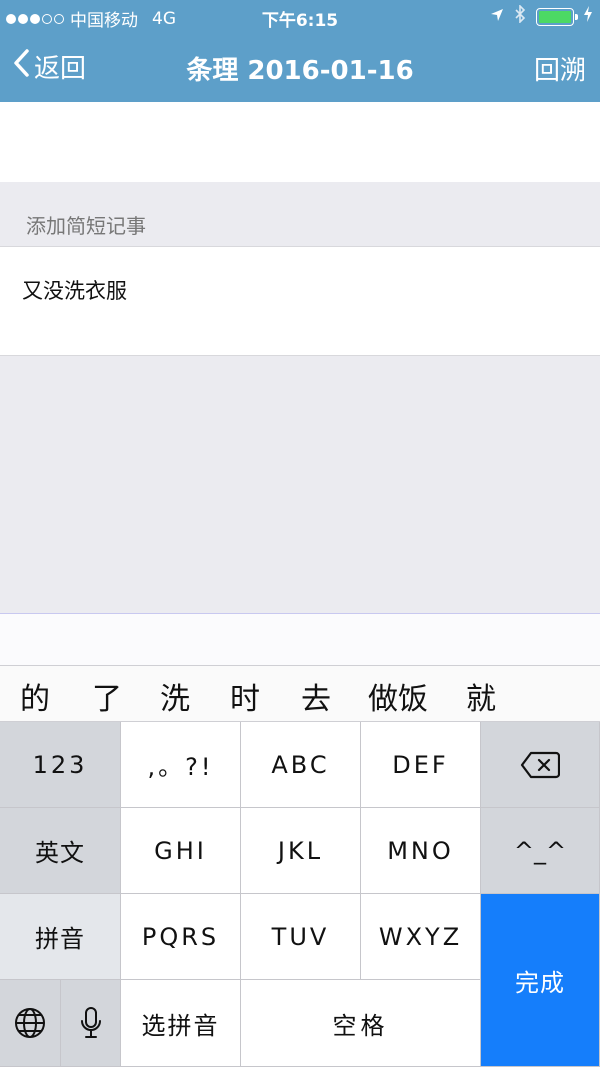  Describe the element at coordinates (560, 68) in the screenshot. I see `trace-back-button: 回溯` at that location.